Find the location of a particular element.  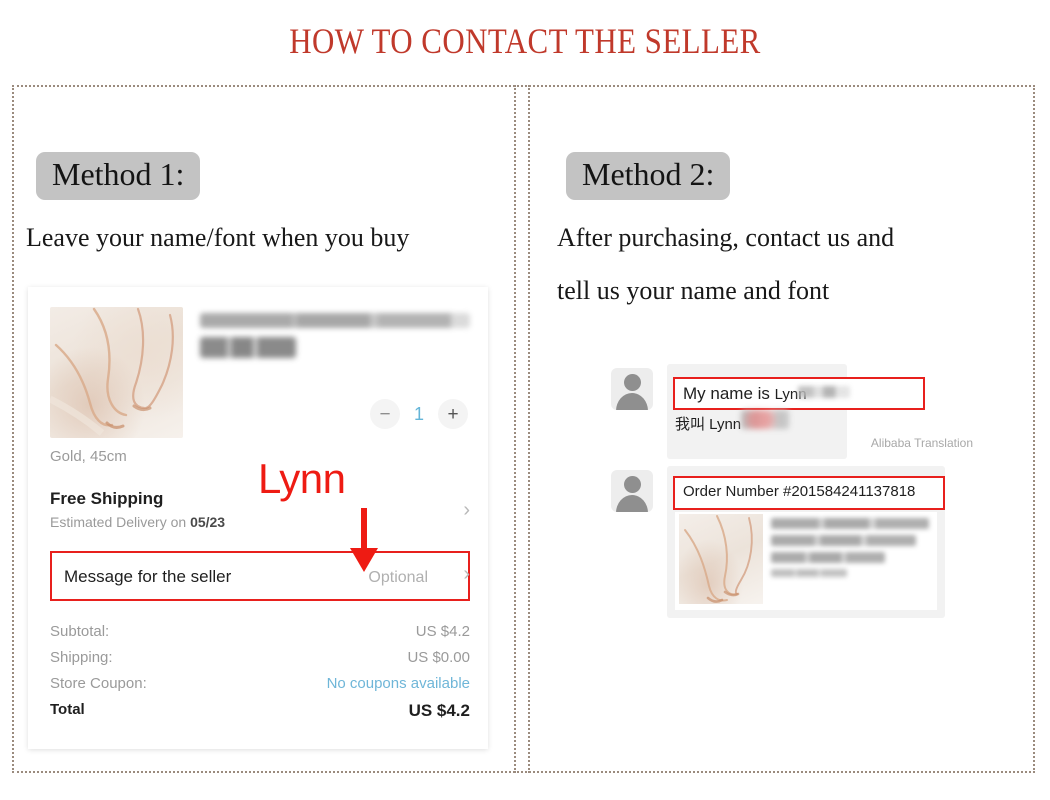

quantity-increase-button: + is located at coordinates (453, 414).